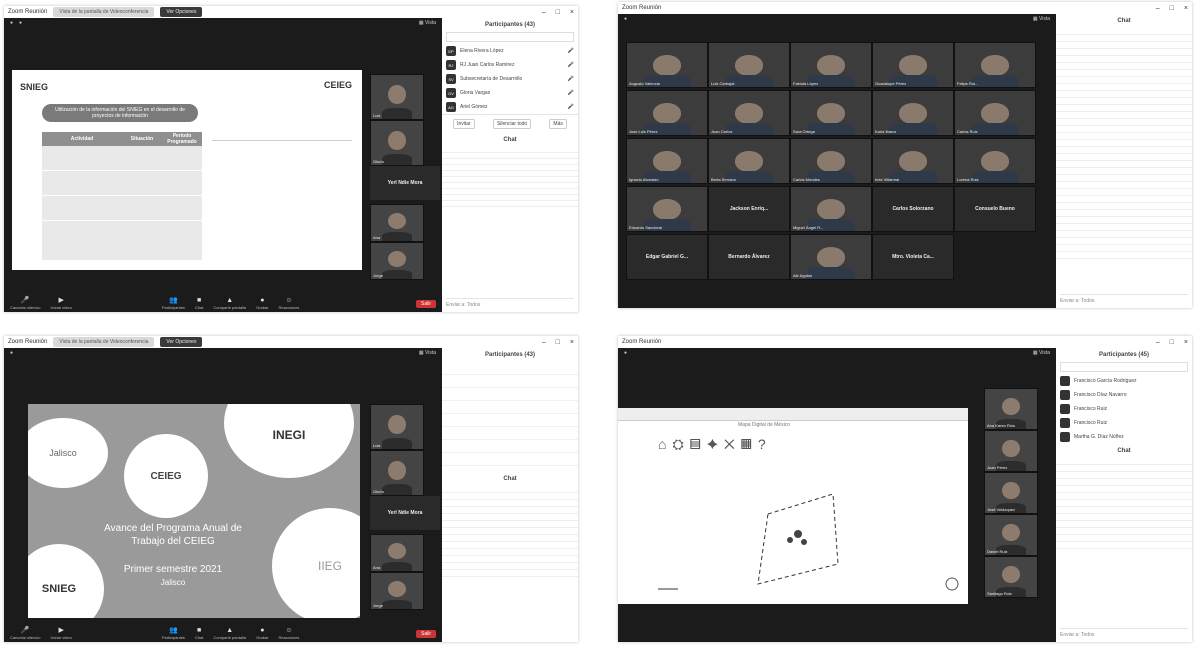 The height and width of the screenshot is (646, 1196). I want to click on participant-video-tile: Lorena Ruiz, so click(995, 161).